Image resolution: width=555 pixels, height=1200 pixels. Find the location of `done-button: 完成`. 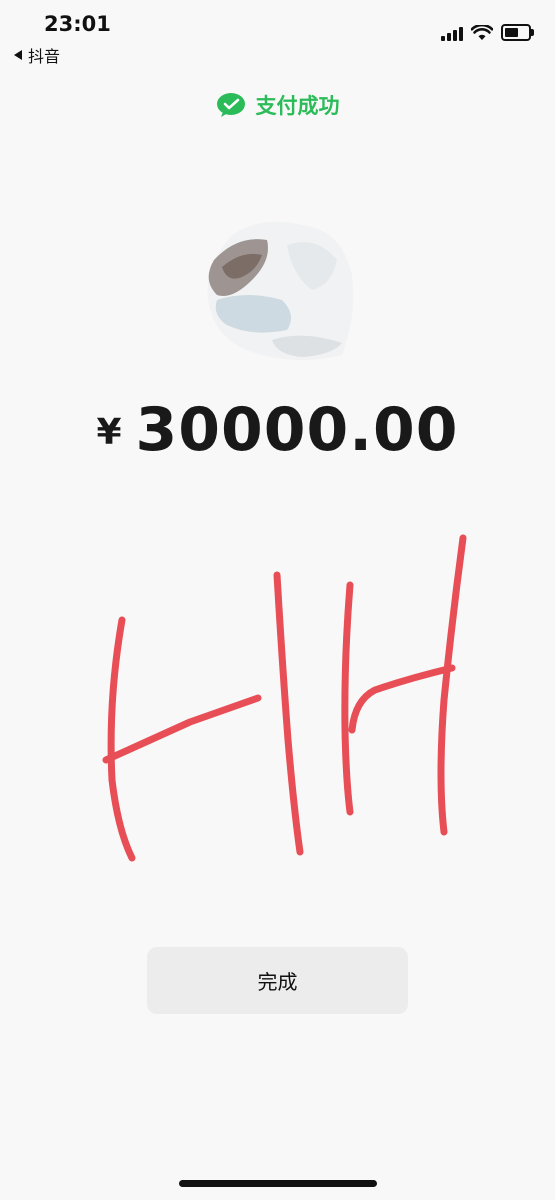

done-button: 完成 is located at coordinates (277, 980).